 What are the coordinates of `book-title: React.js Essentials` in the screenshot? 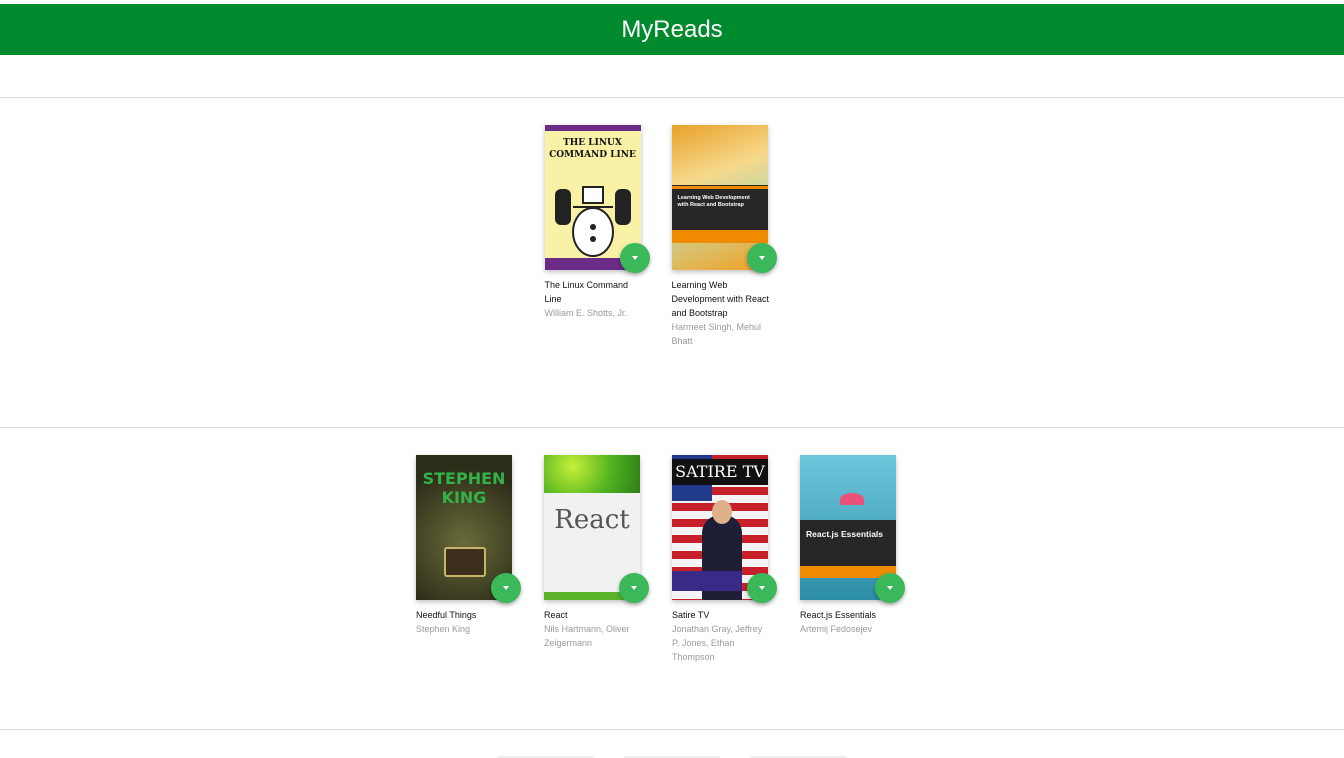 It's located at (838, 615).